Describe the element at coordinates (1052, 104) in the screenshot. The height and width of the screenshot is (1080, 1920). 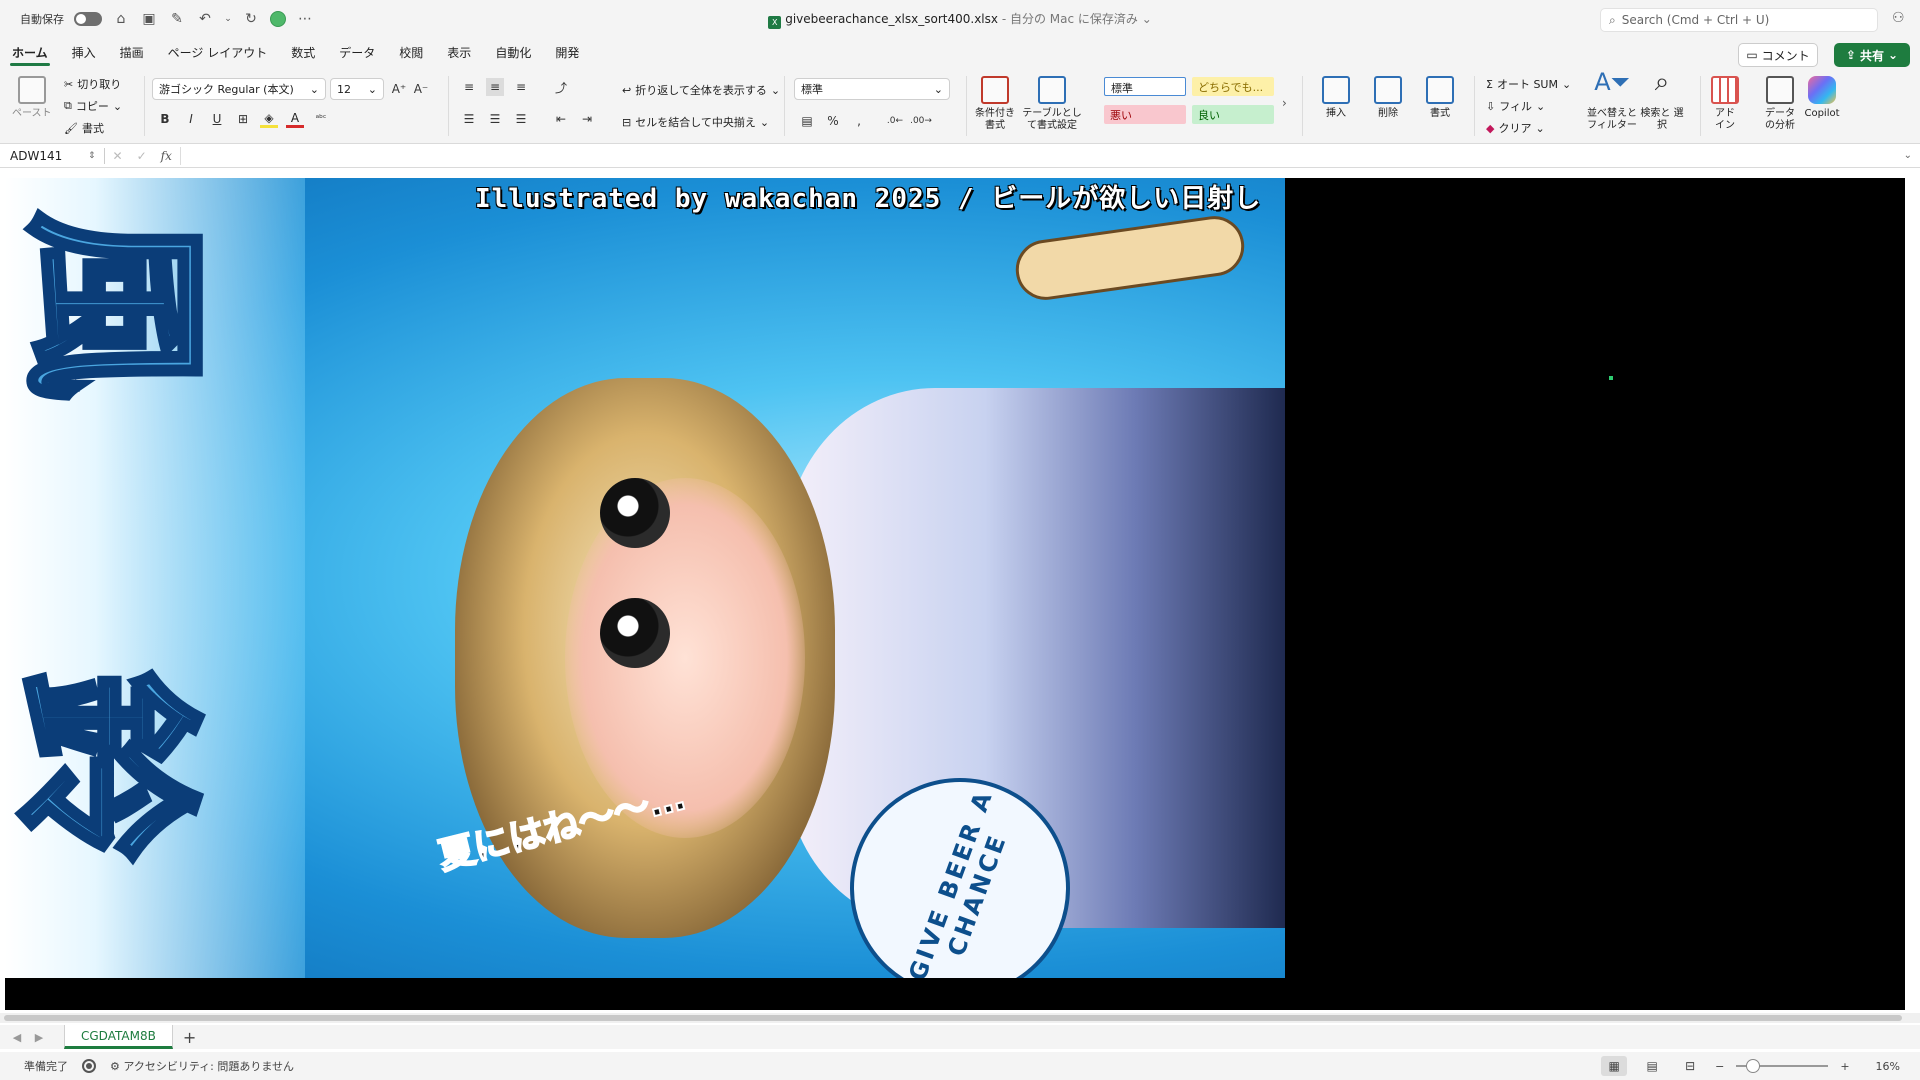
I see `format-as-table-button: テーブルとして書式設定` at that location.